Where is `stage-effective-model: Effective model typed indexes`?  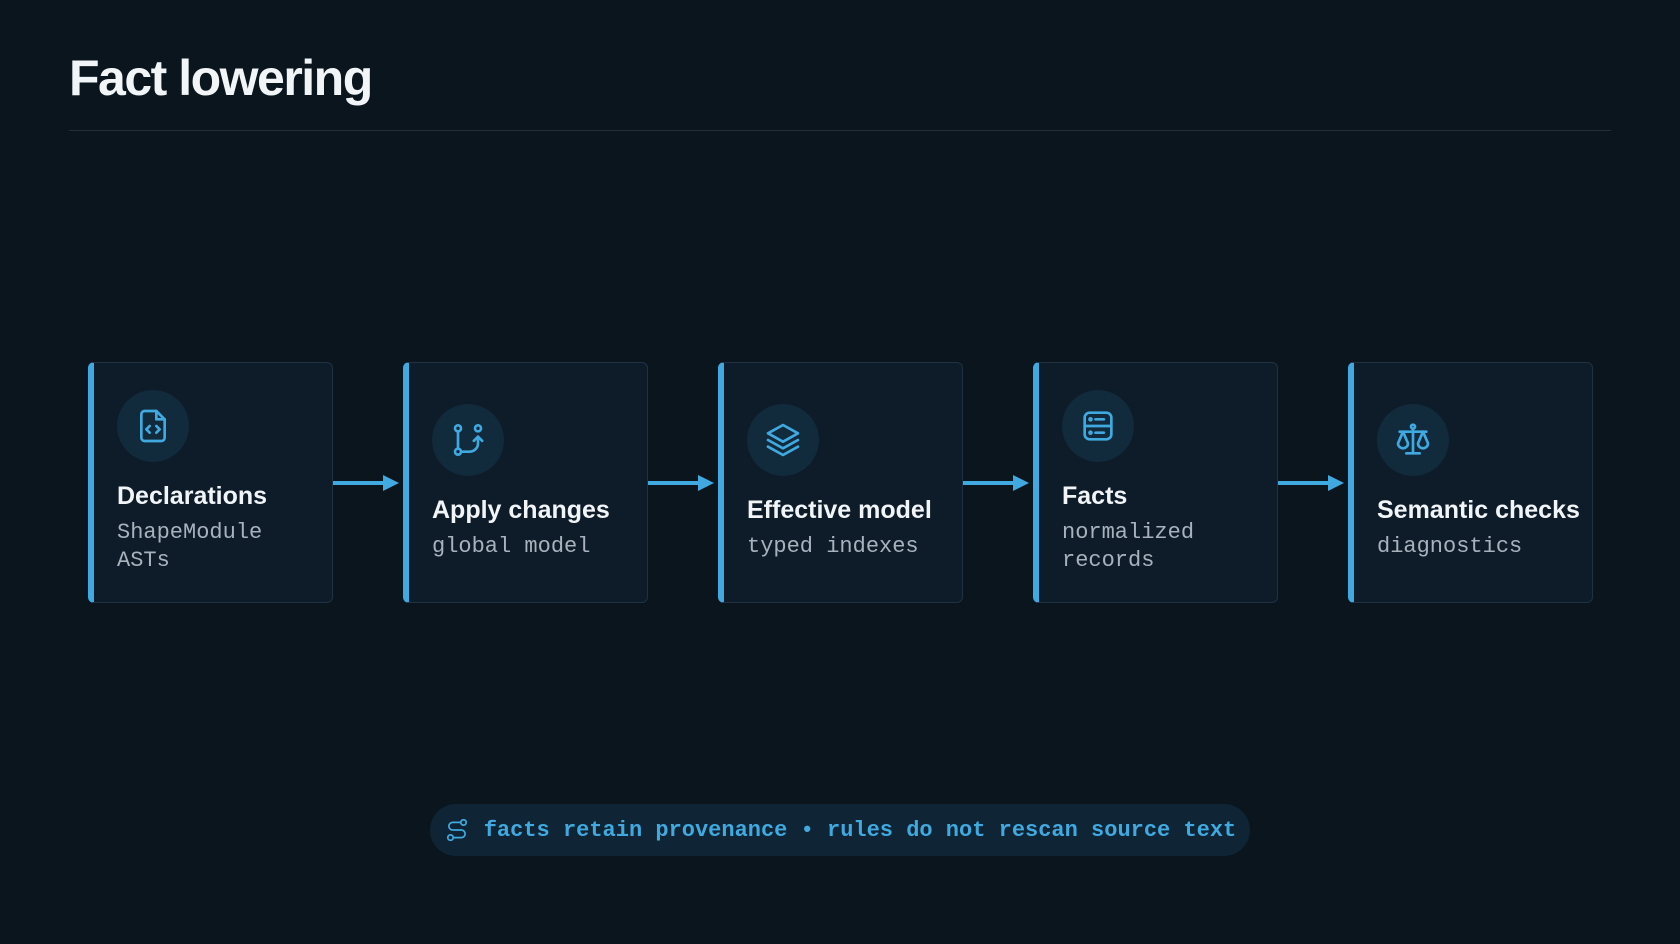 stage-effective-model: Effective model typed indexes is located at coordinates (840, 482).